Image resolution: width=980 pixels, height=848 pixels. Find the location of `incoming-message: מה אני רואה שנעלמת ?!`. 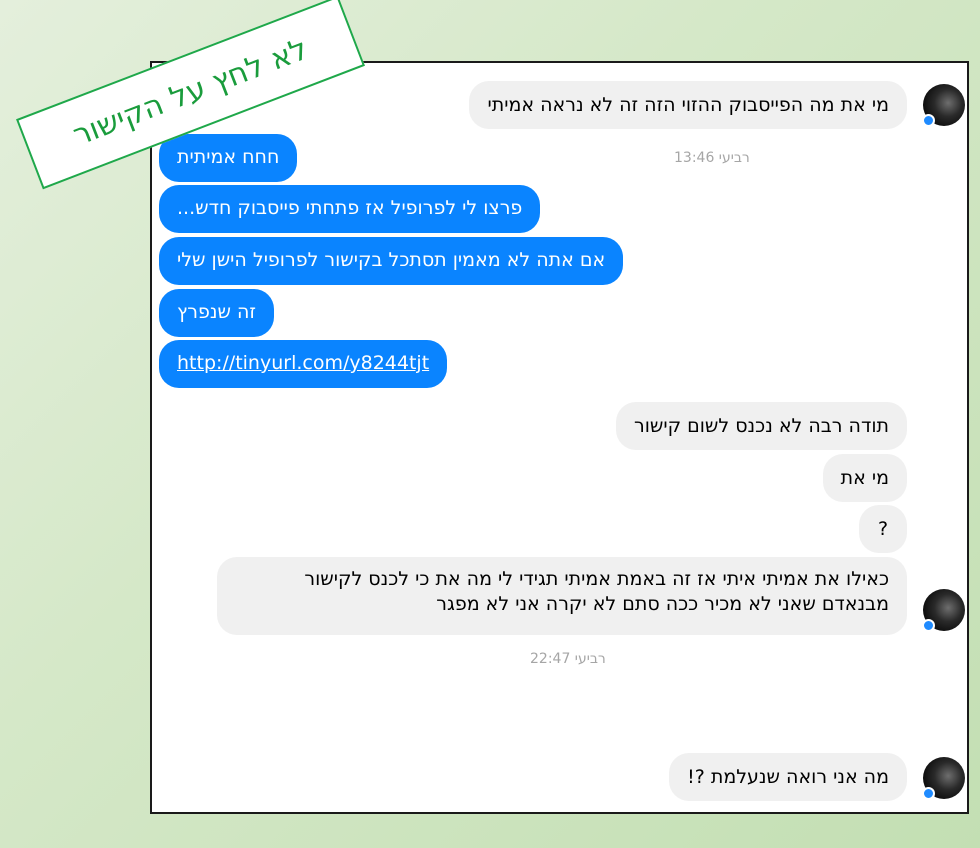

incoming-message: מה אני רואה שנעלמת ?! is located at coordinates (788, 777).